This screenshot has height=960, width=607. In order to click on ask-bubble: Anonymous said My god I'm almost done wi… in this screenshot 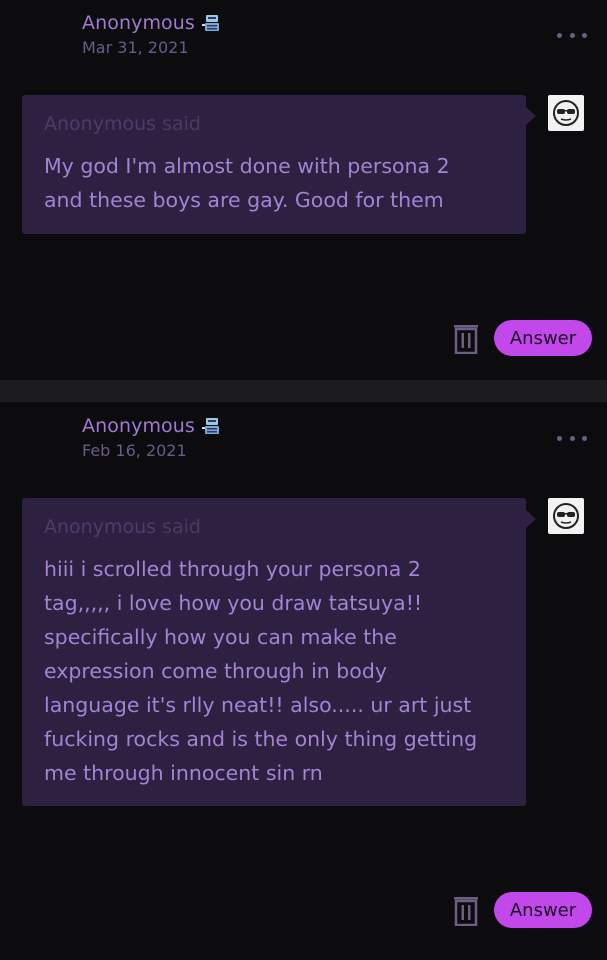, I will do `click(279, 164)`.